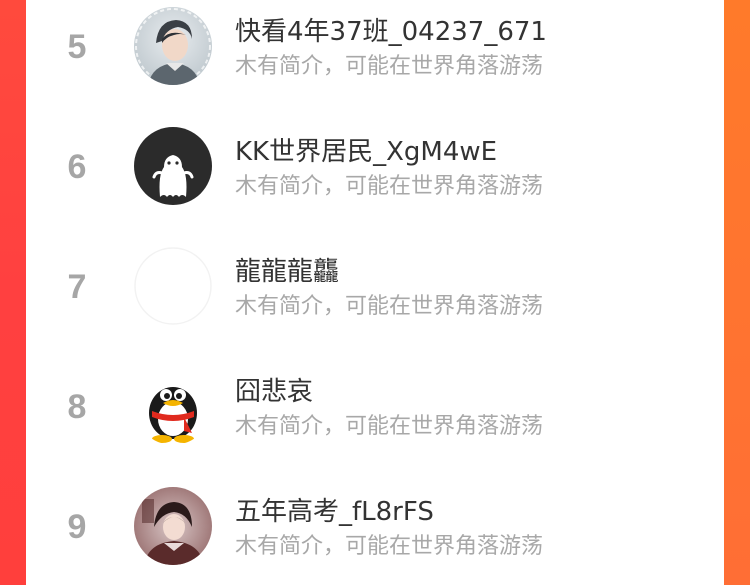  What do you see at coordinates (334, 509) in the screenshot?
I see `user-name: 五年高考_fL8rFS` at bounding box center [334, 509].